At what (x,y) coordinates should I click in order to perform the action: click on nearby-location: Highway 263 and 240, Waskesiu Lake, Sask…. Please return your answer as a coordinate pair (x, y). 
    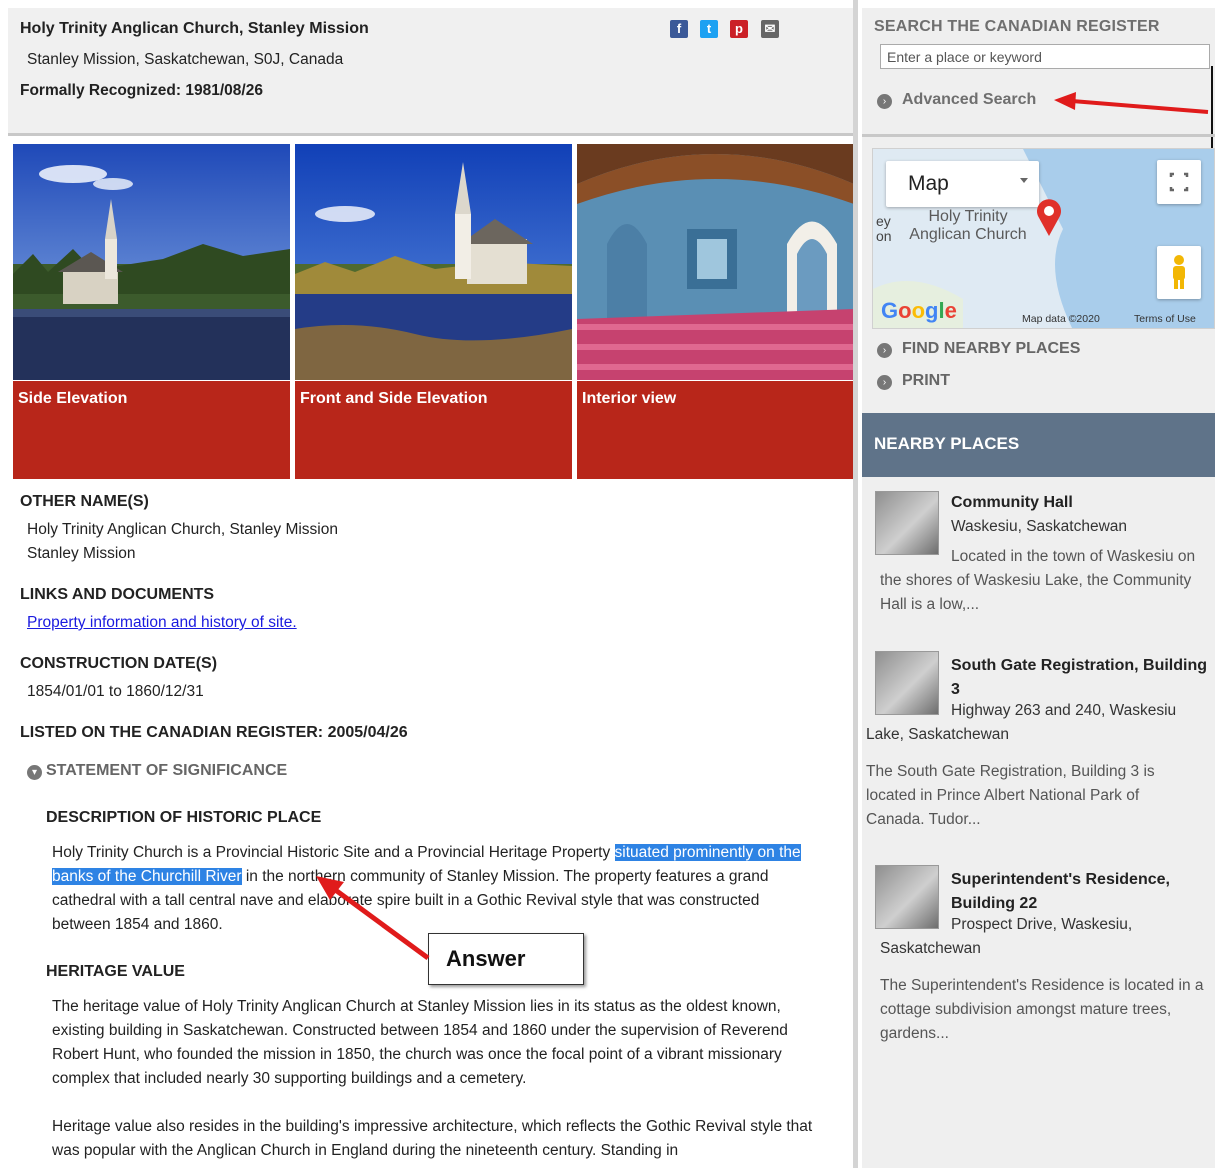
    Looking at the image, I should click on (1021, 722).